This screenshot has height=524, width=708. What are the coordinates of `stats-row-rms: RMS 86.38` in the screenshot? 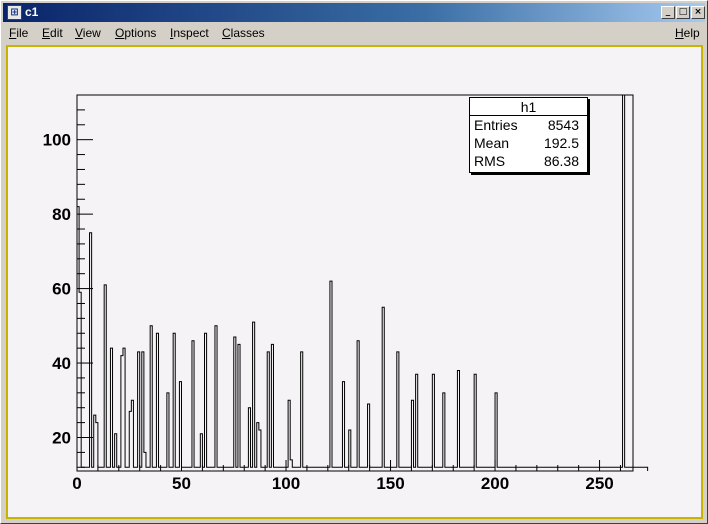 It's located at (528, 161).